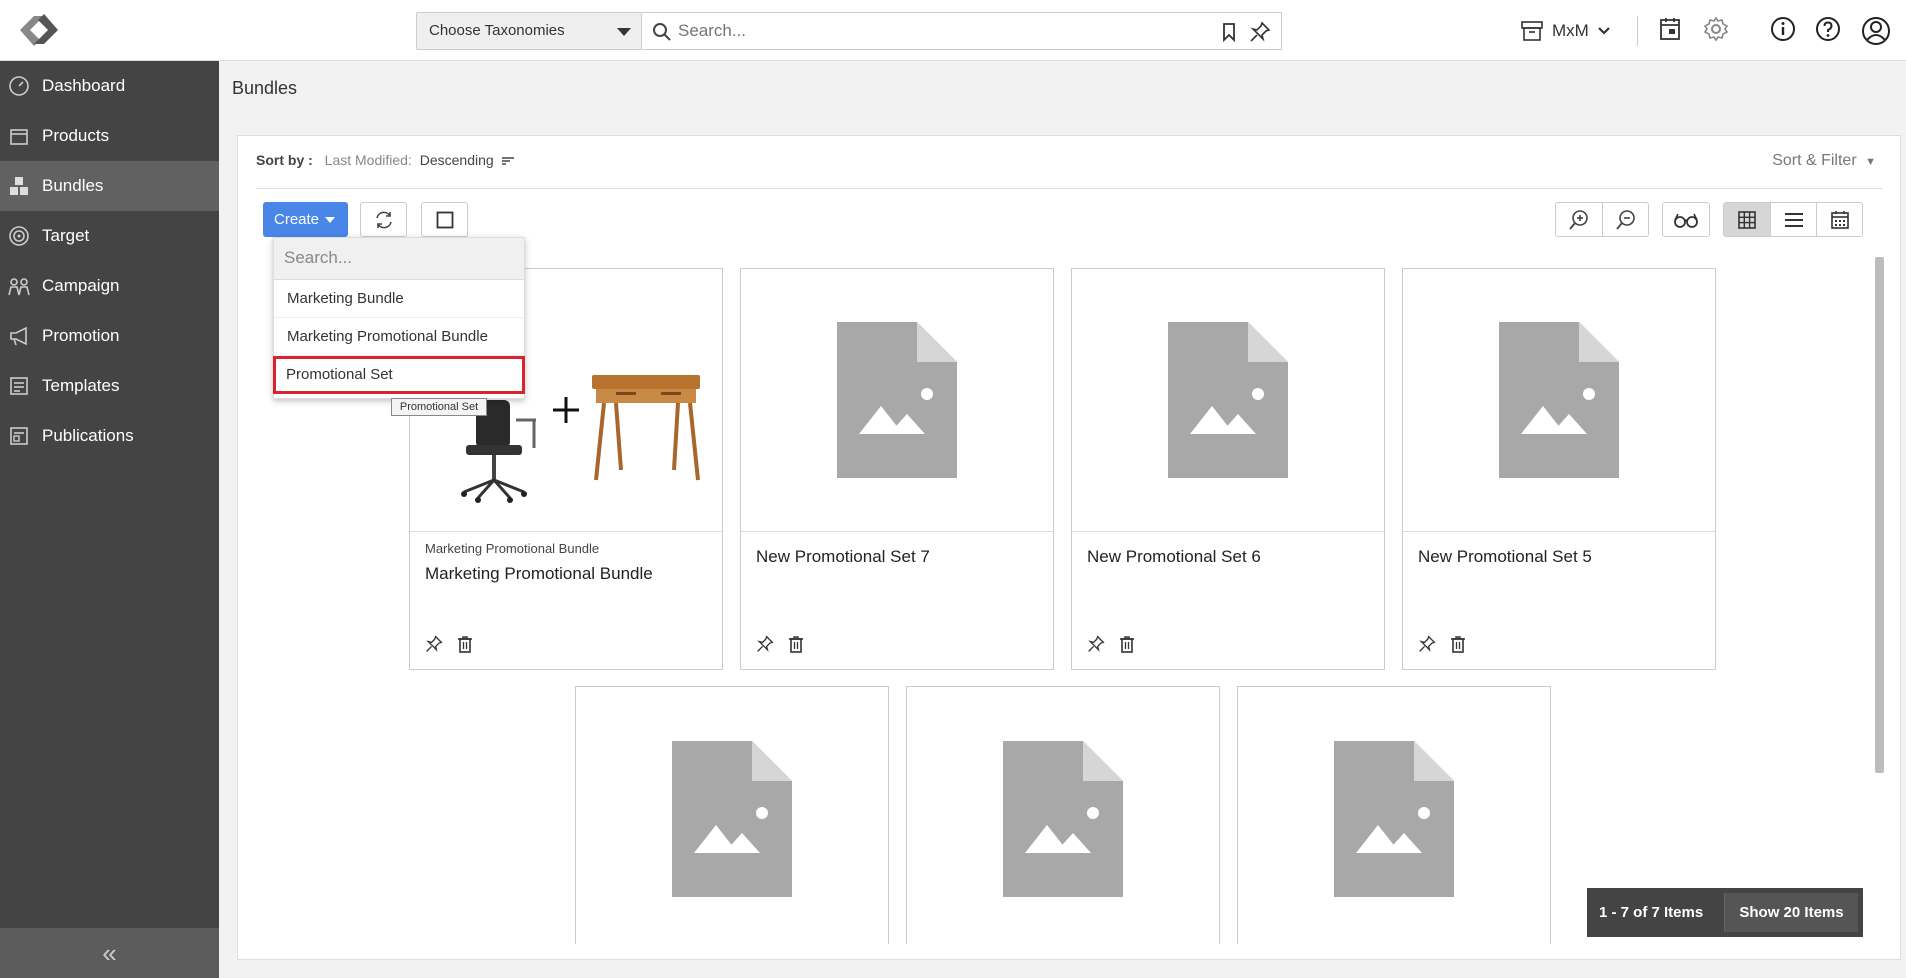  What do you see at coordinates (81, 285) in the screenshot?
I see `sidebar-item-label: Campaign` at bounding box center [81, 285].